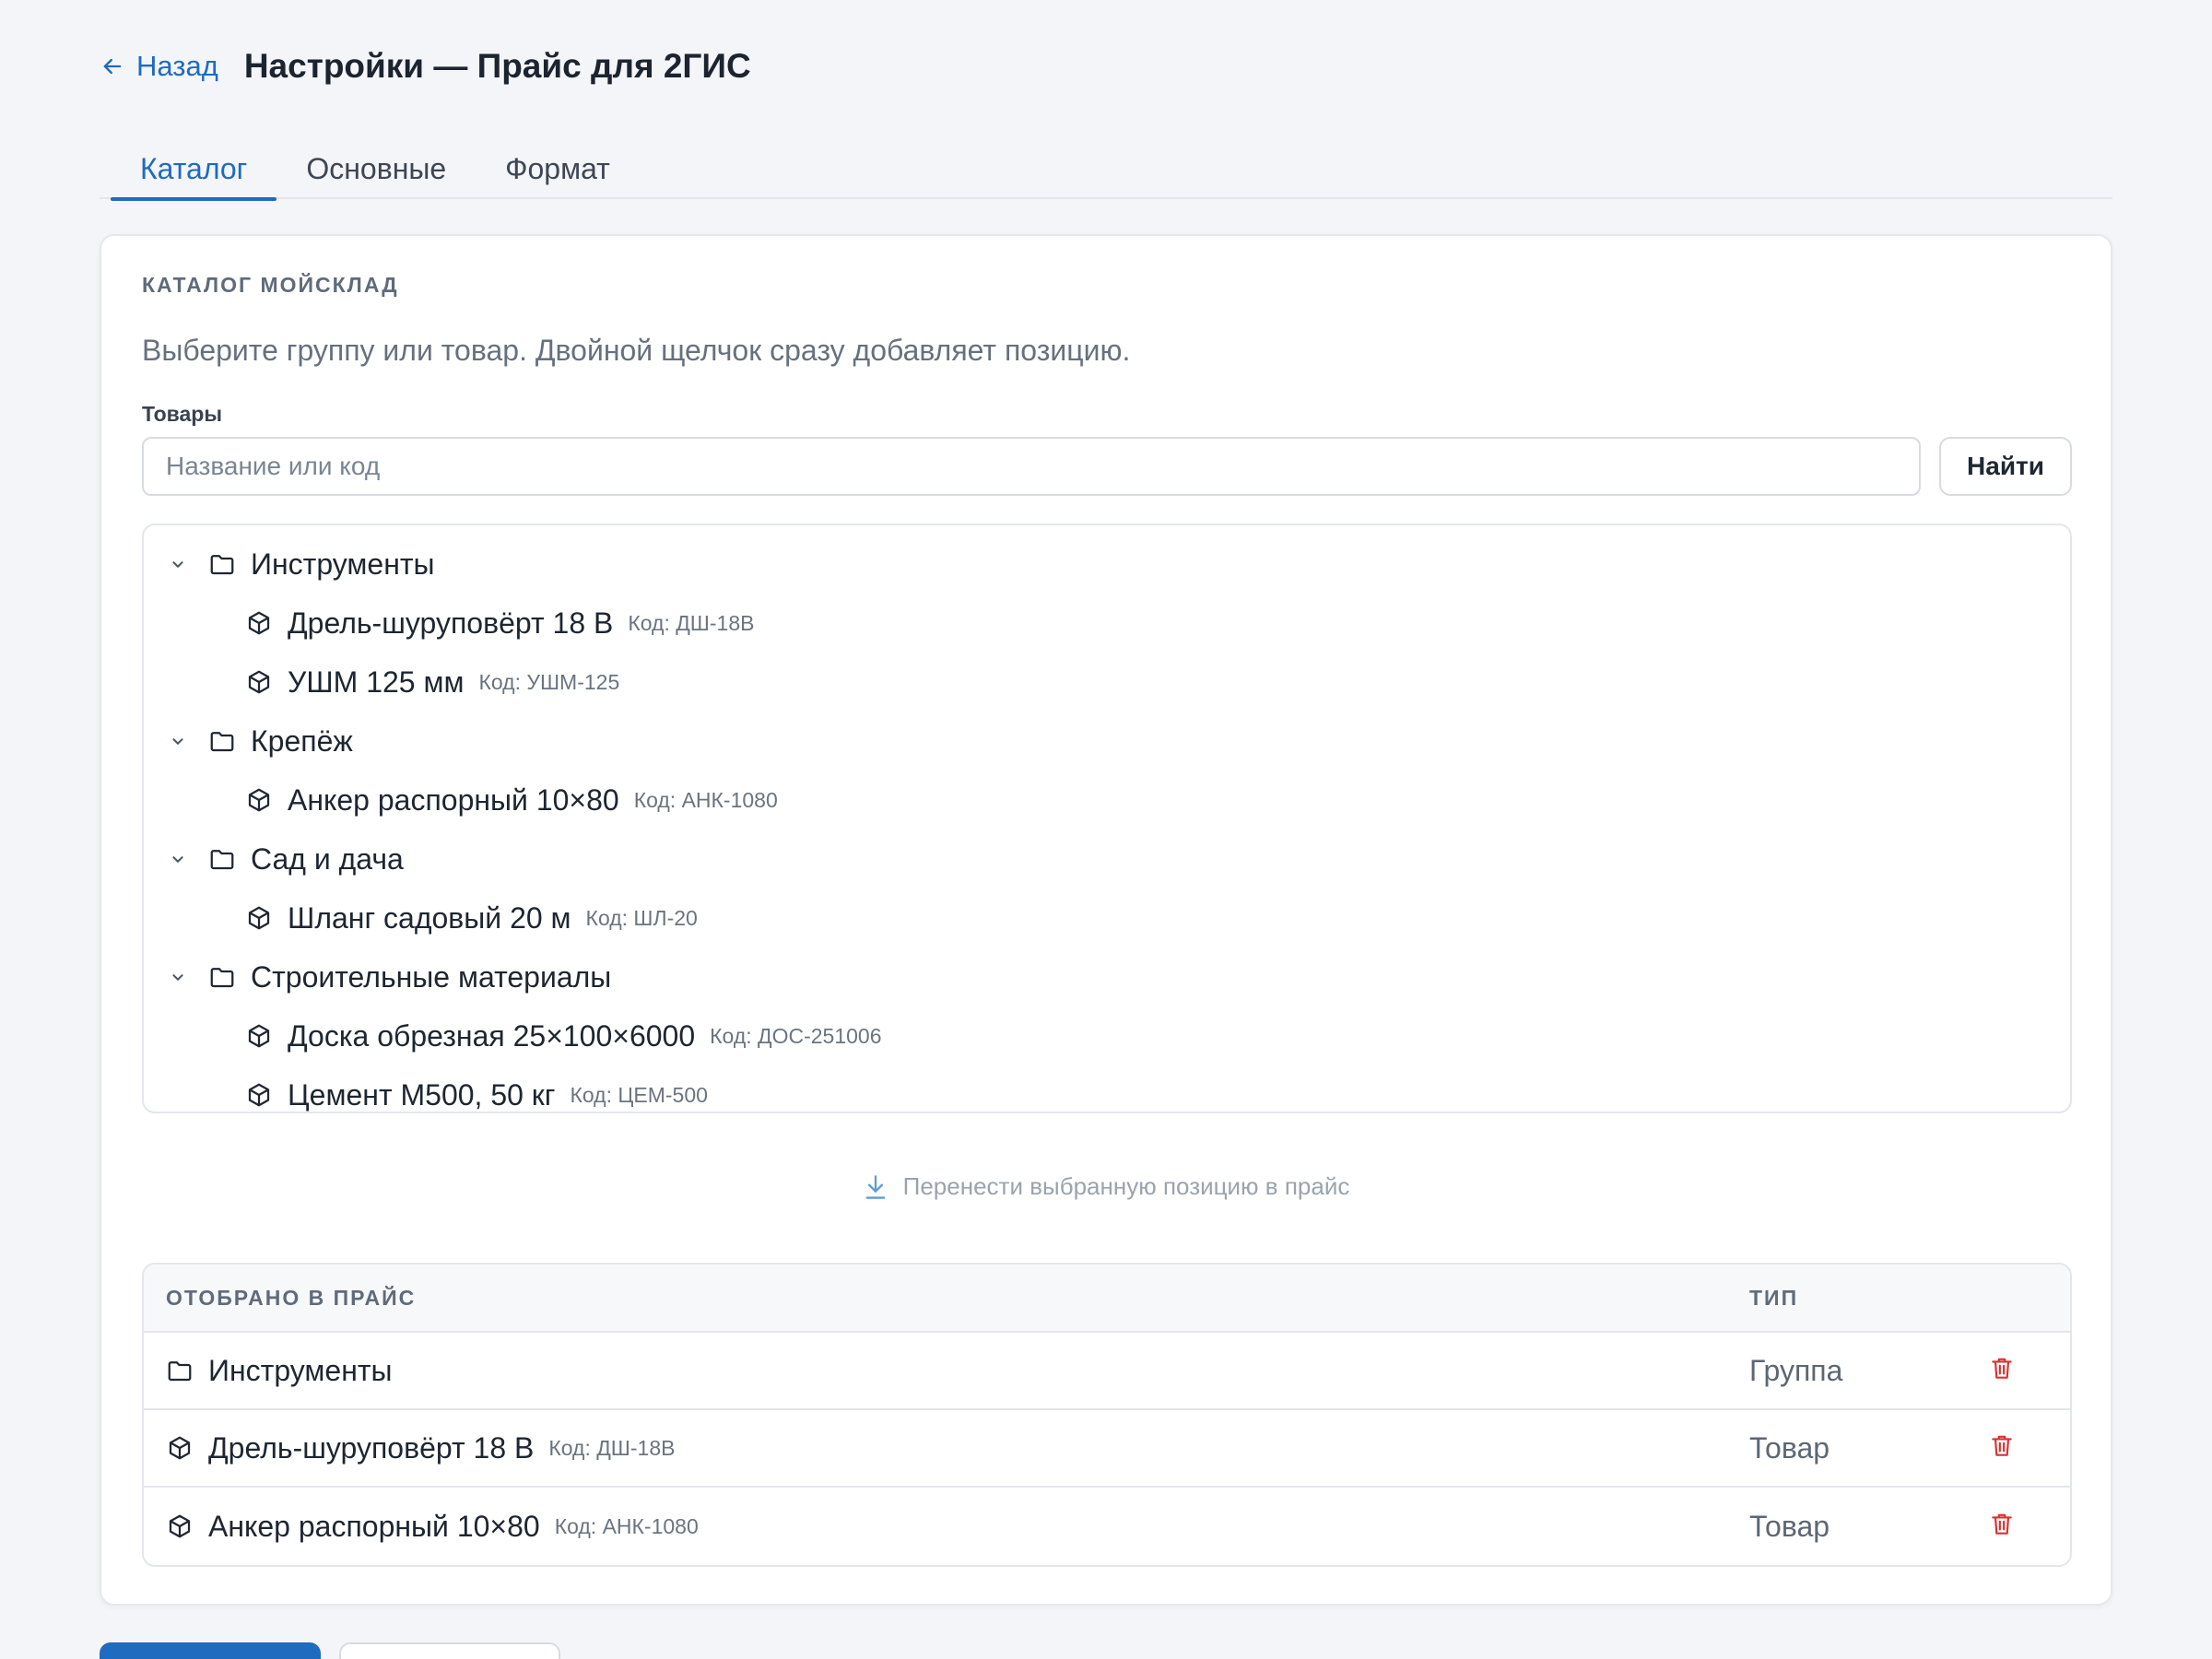  What do you see at coordinates (549, 681) in the screenshot?
I see `item-code: Код: УШМ-125` at bounding box center [549, 681].